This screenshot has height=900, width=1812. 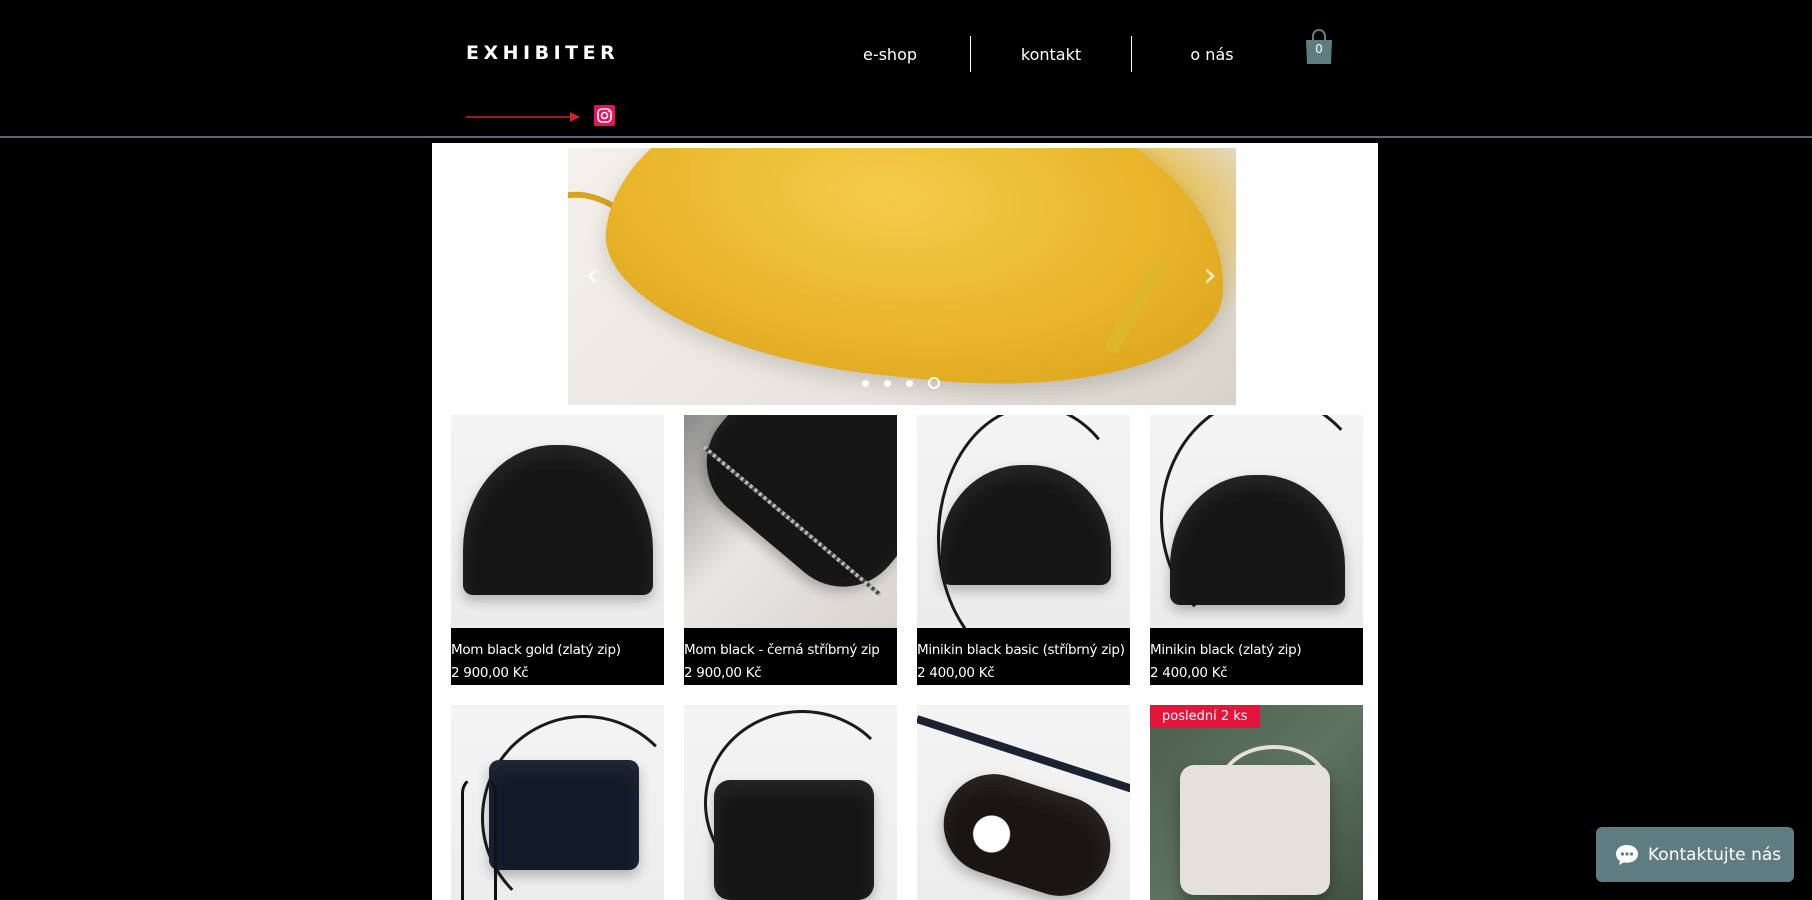 I want to click on product-info: Minikin black (zlatý zip) 2 400,00 Kč, so click(x=1256, y=656).